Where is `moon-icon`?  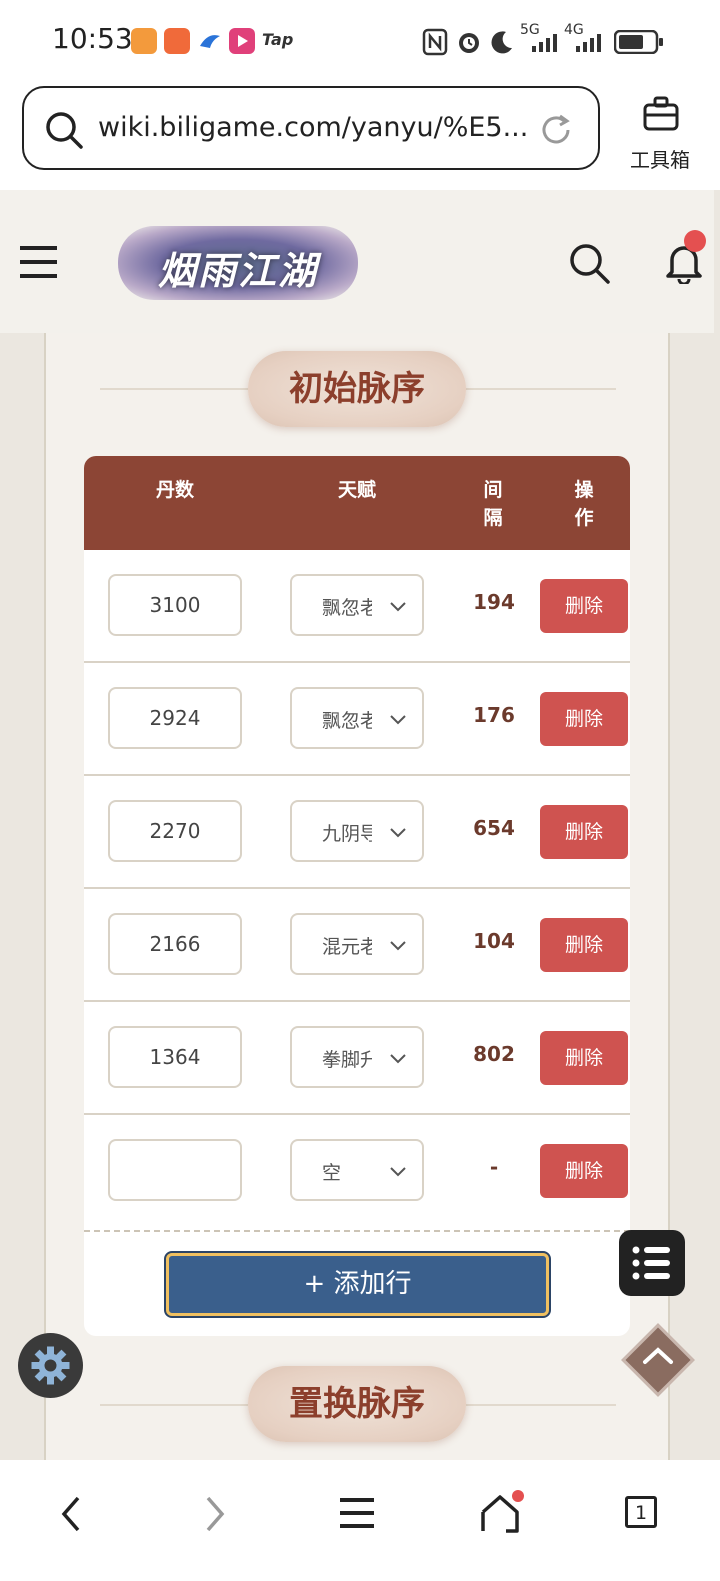 moon-icon is located at coordinates (501, 44).